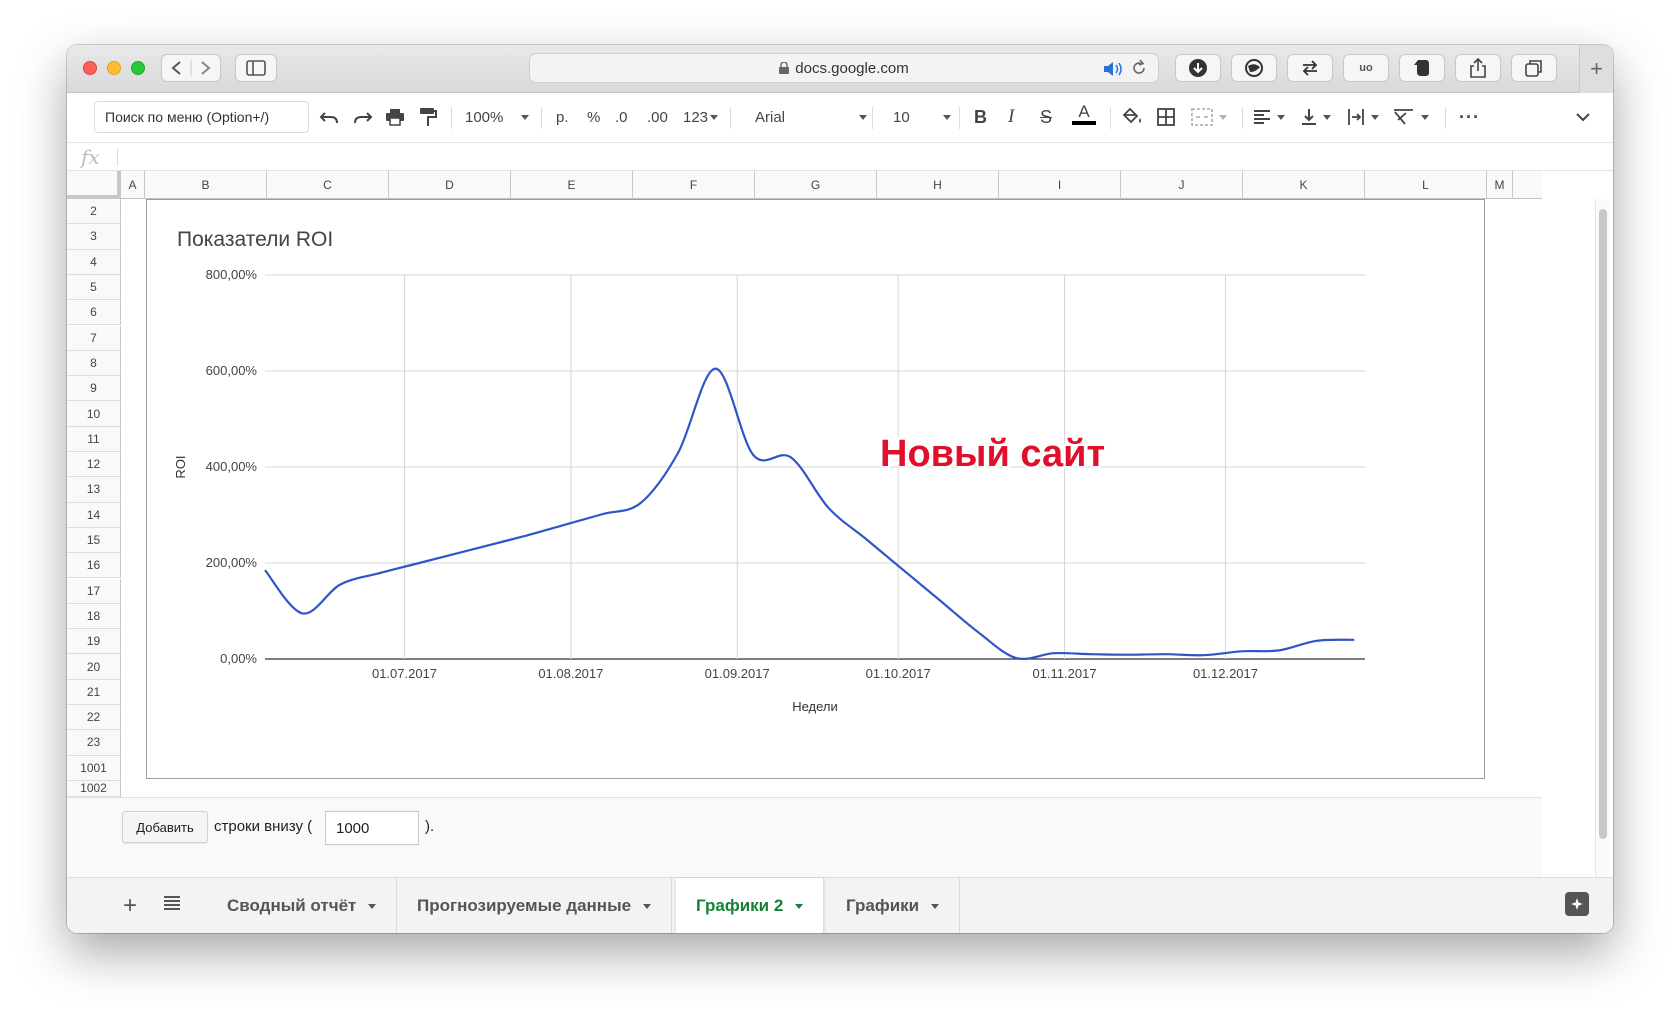 This screenshot has height=1022, width=1680. What do you see at coordinates (535, 905) in the screenshot?
I see `sheet-tab-forecast: Прогнозируемые данные` at bounding box center [535, 905].